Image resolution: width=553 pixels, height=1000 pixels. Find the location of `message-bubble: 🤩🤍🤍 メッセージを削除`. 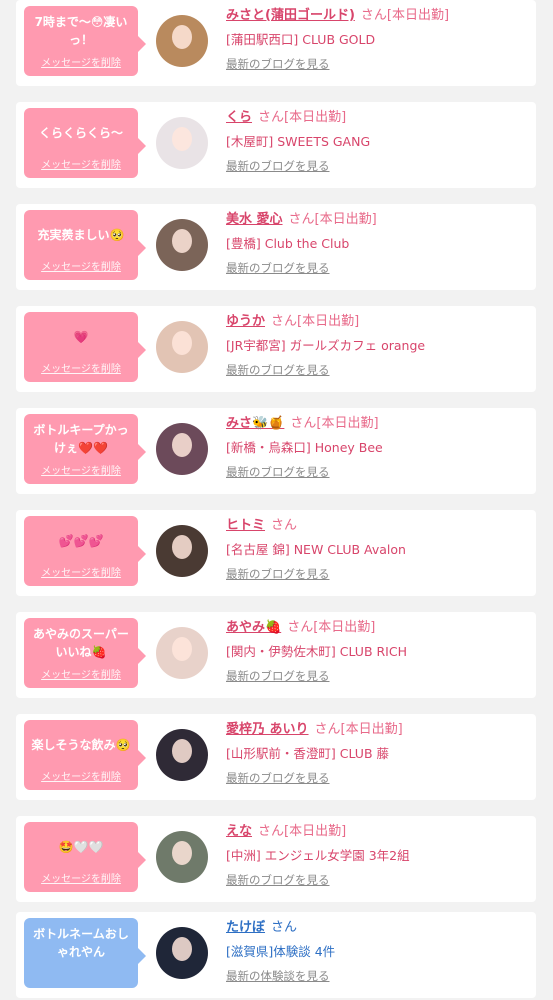

message-bubble: 🤩🤍🤍 メッセージを削除 is located at coordinates (85, 857).